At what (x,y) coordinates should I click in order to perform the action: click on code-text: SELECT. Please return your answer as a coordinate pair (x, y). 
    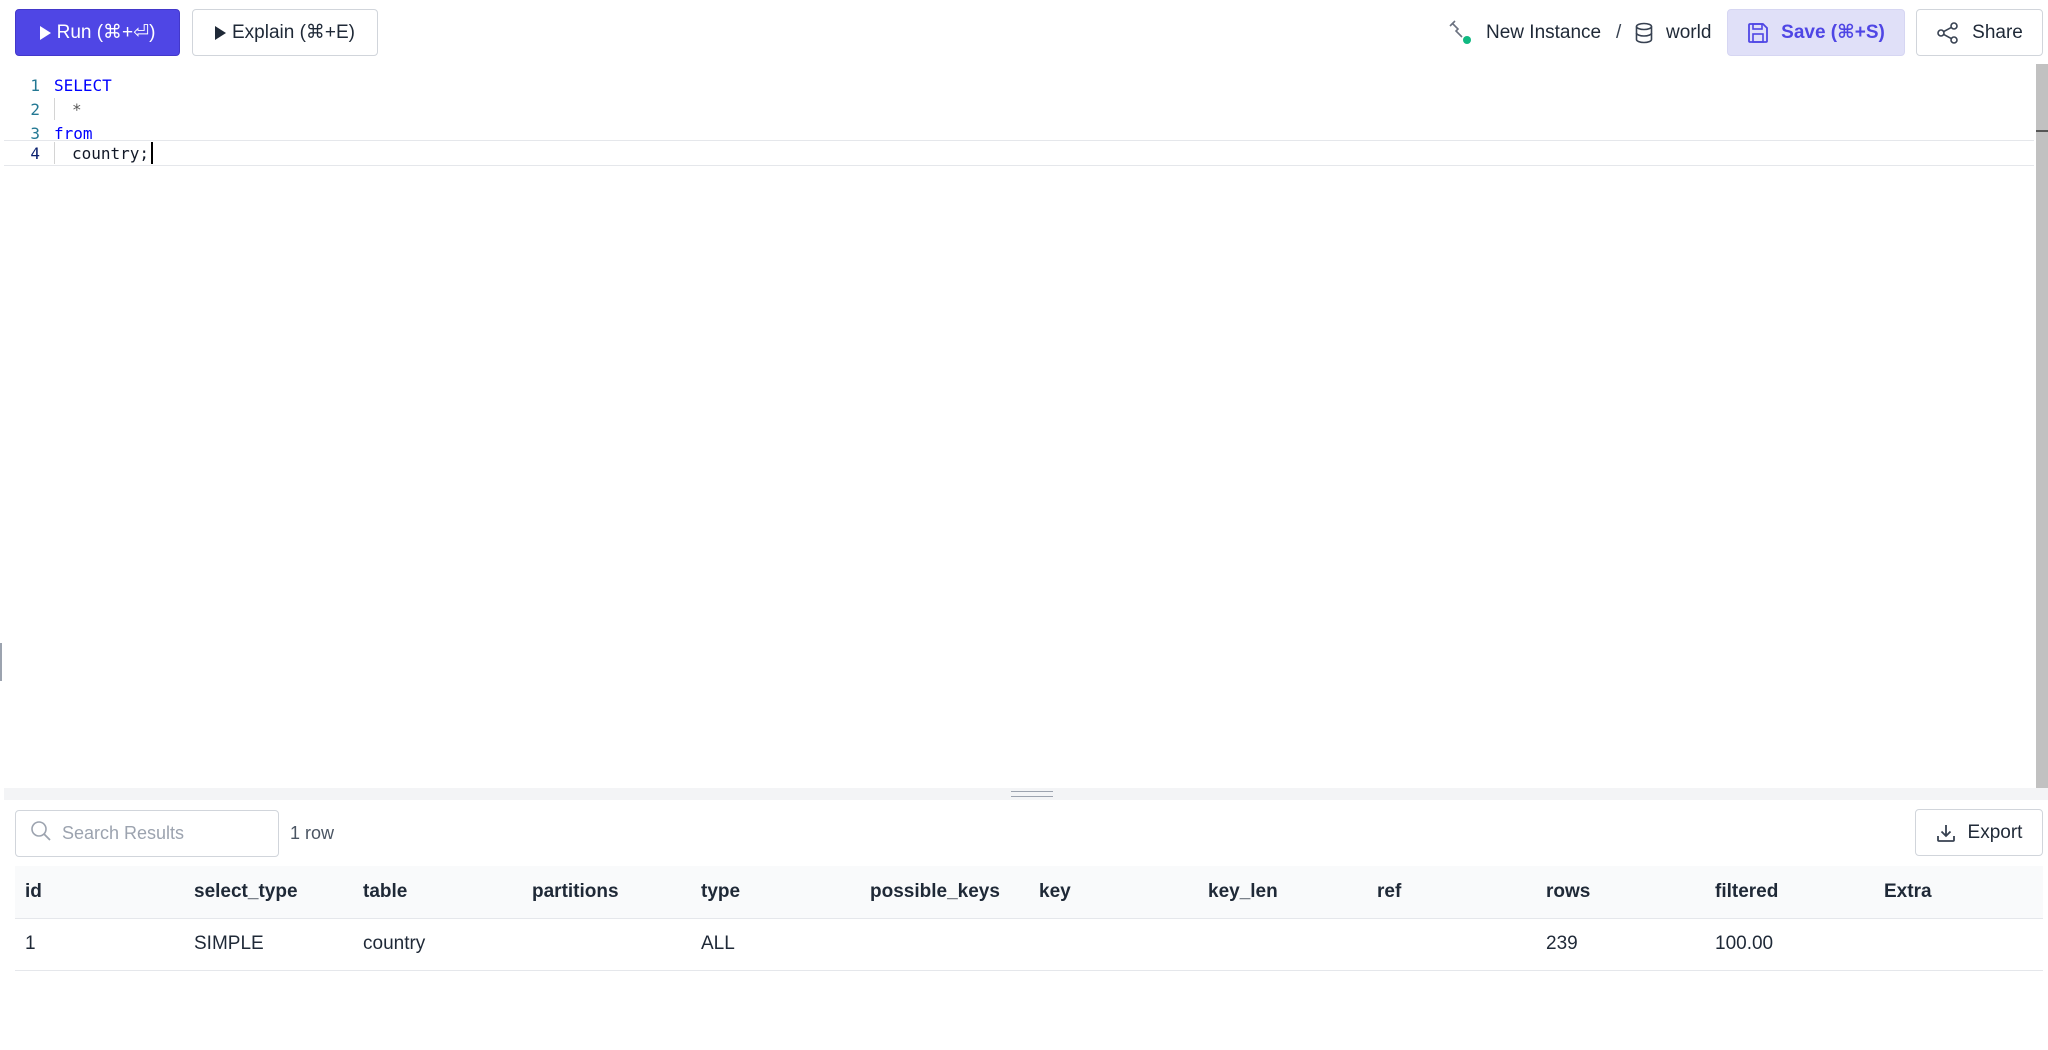
    Looking at the image, I should click on (83, 85).